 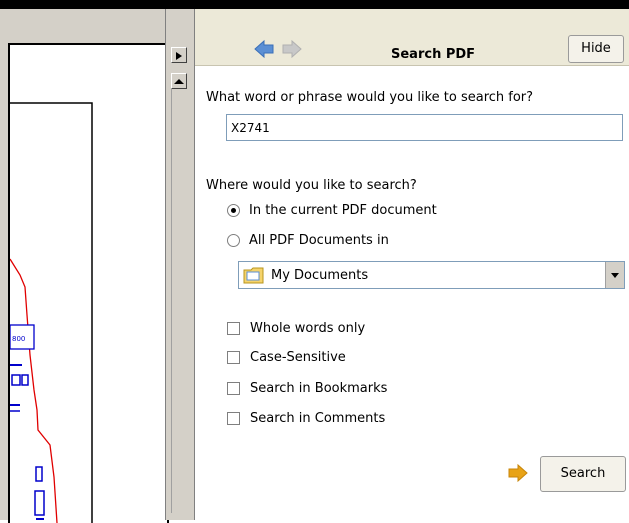 I want to click on panel-title: Search PDF, so click(x=433, y=54).